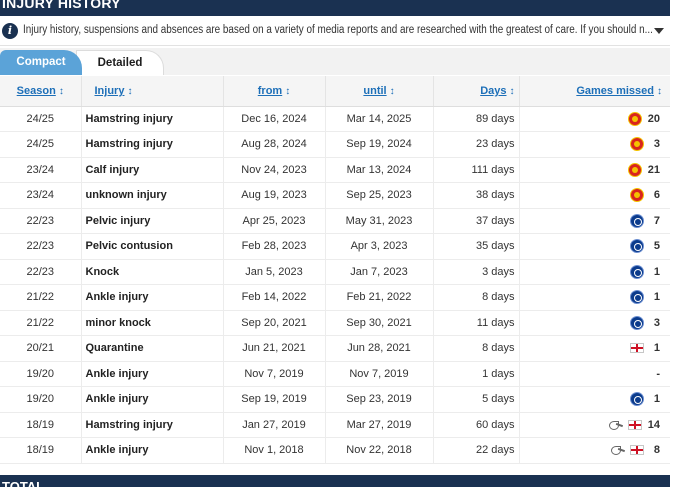  I want to click on days-cell: 3 days, so click(476, 272).